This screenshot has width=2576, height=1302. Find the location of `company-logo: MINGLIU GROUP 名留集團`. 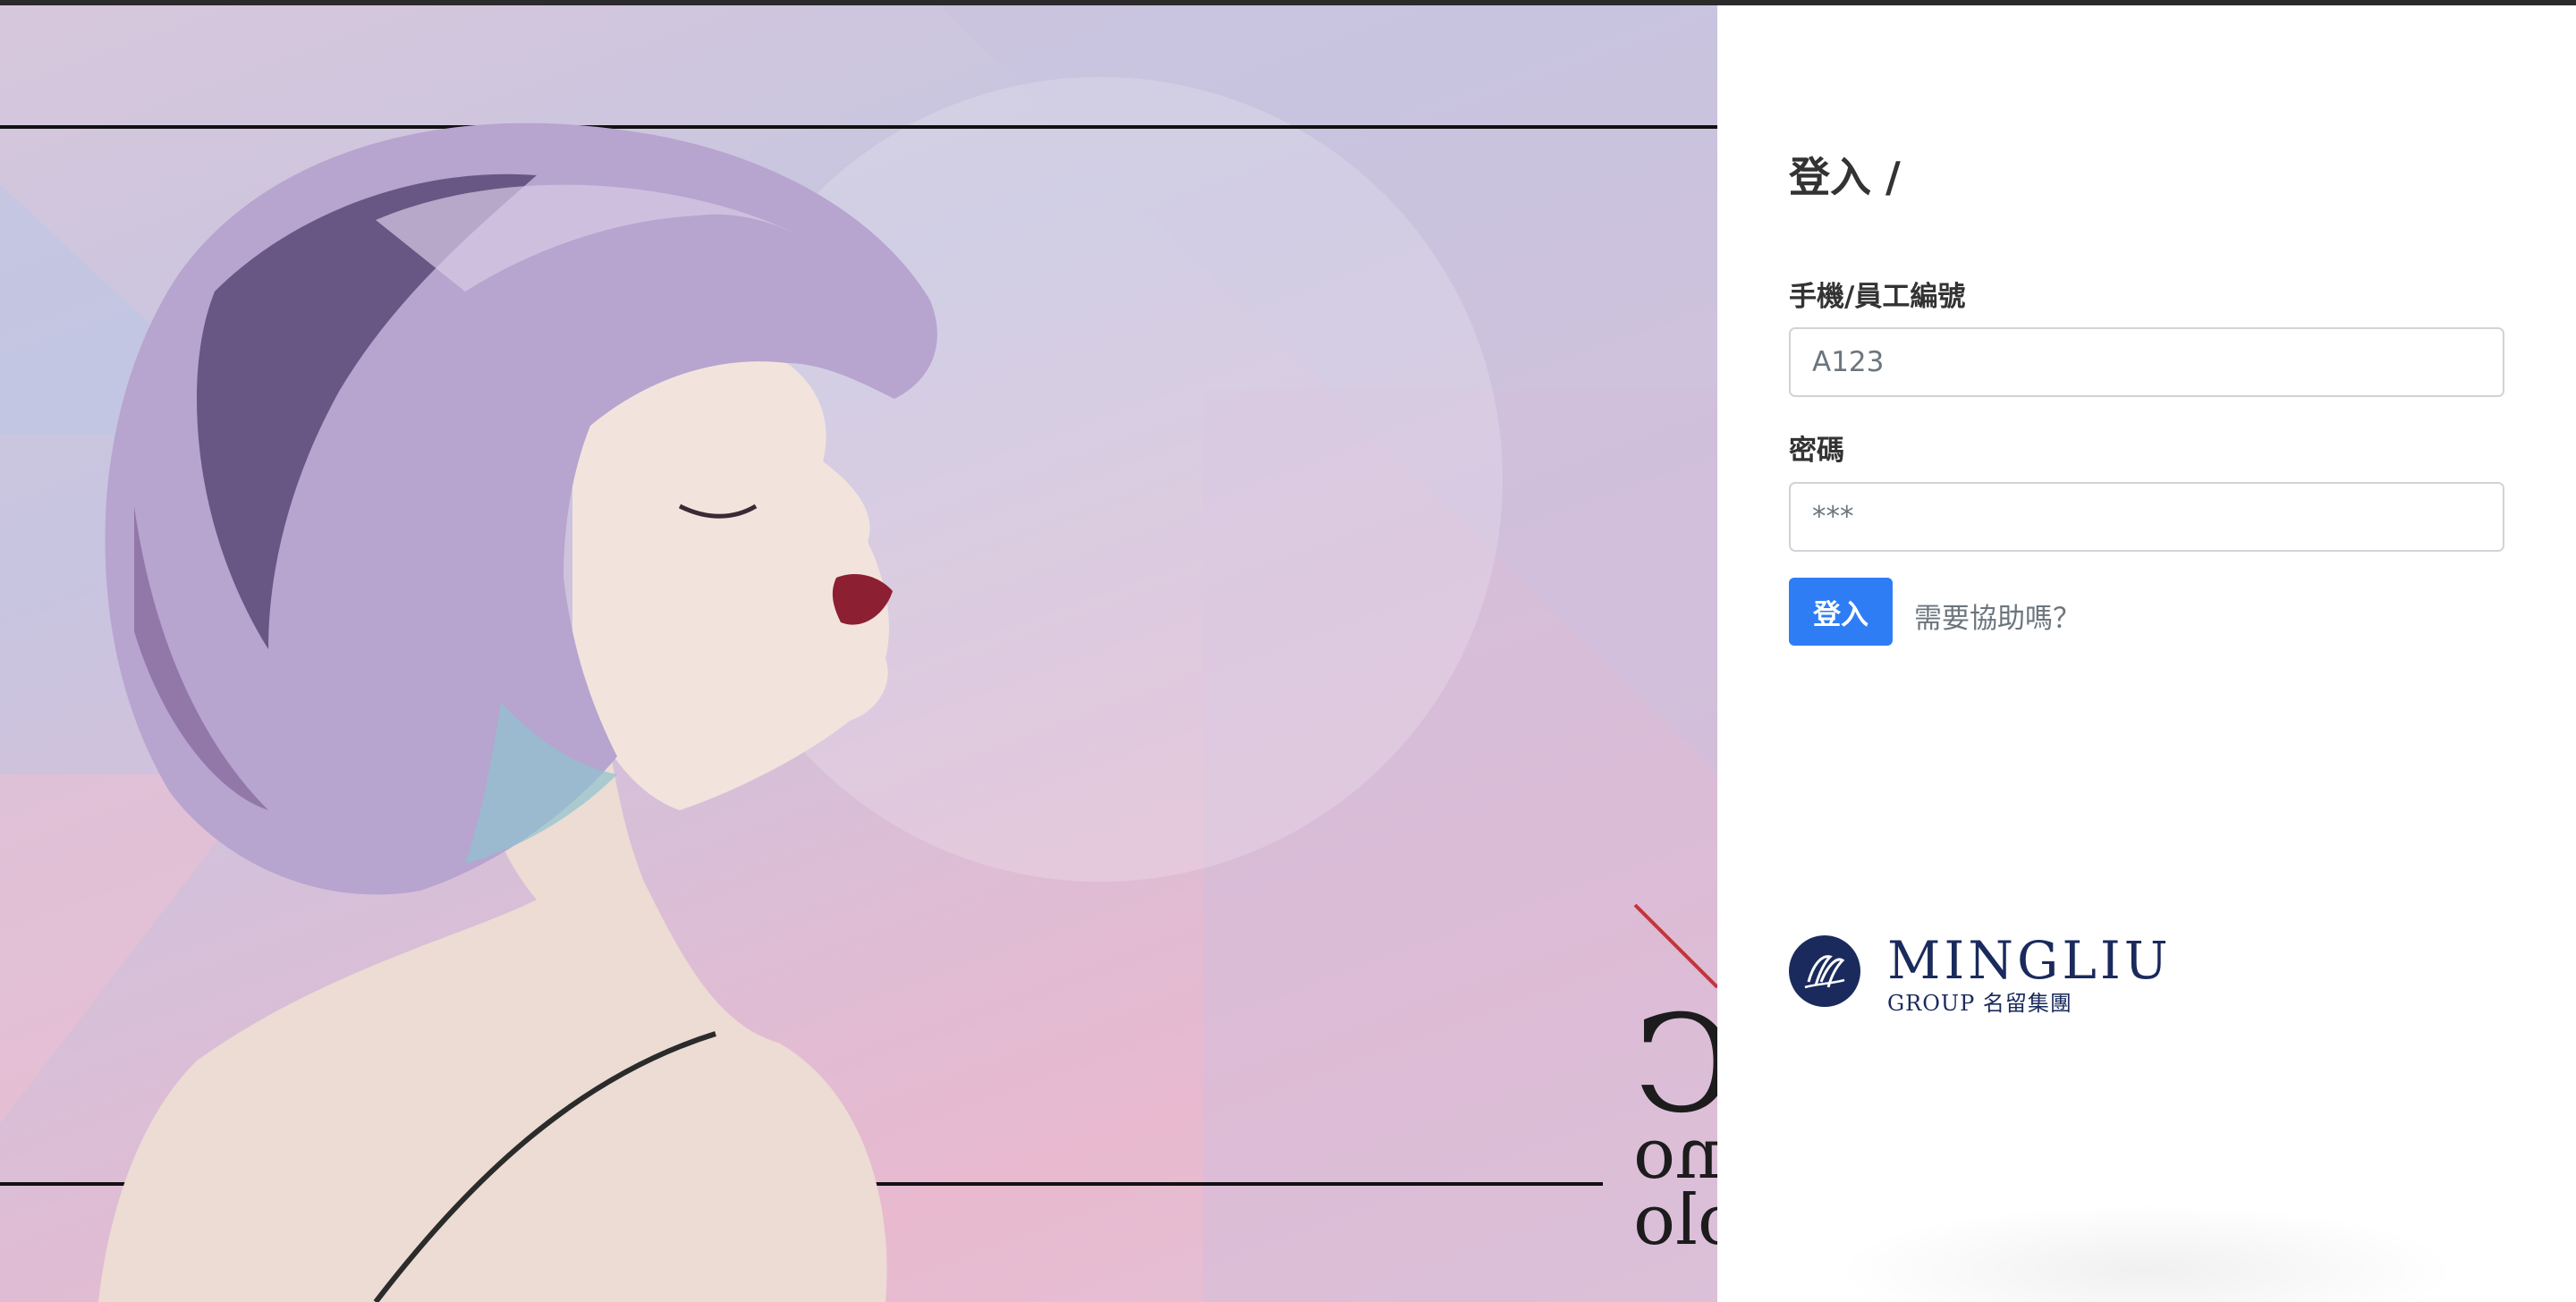

company-logo: MINGLIU GROUP 名留集團 is located at coordinates (1985, 973).